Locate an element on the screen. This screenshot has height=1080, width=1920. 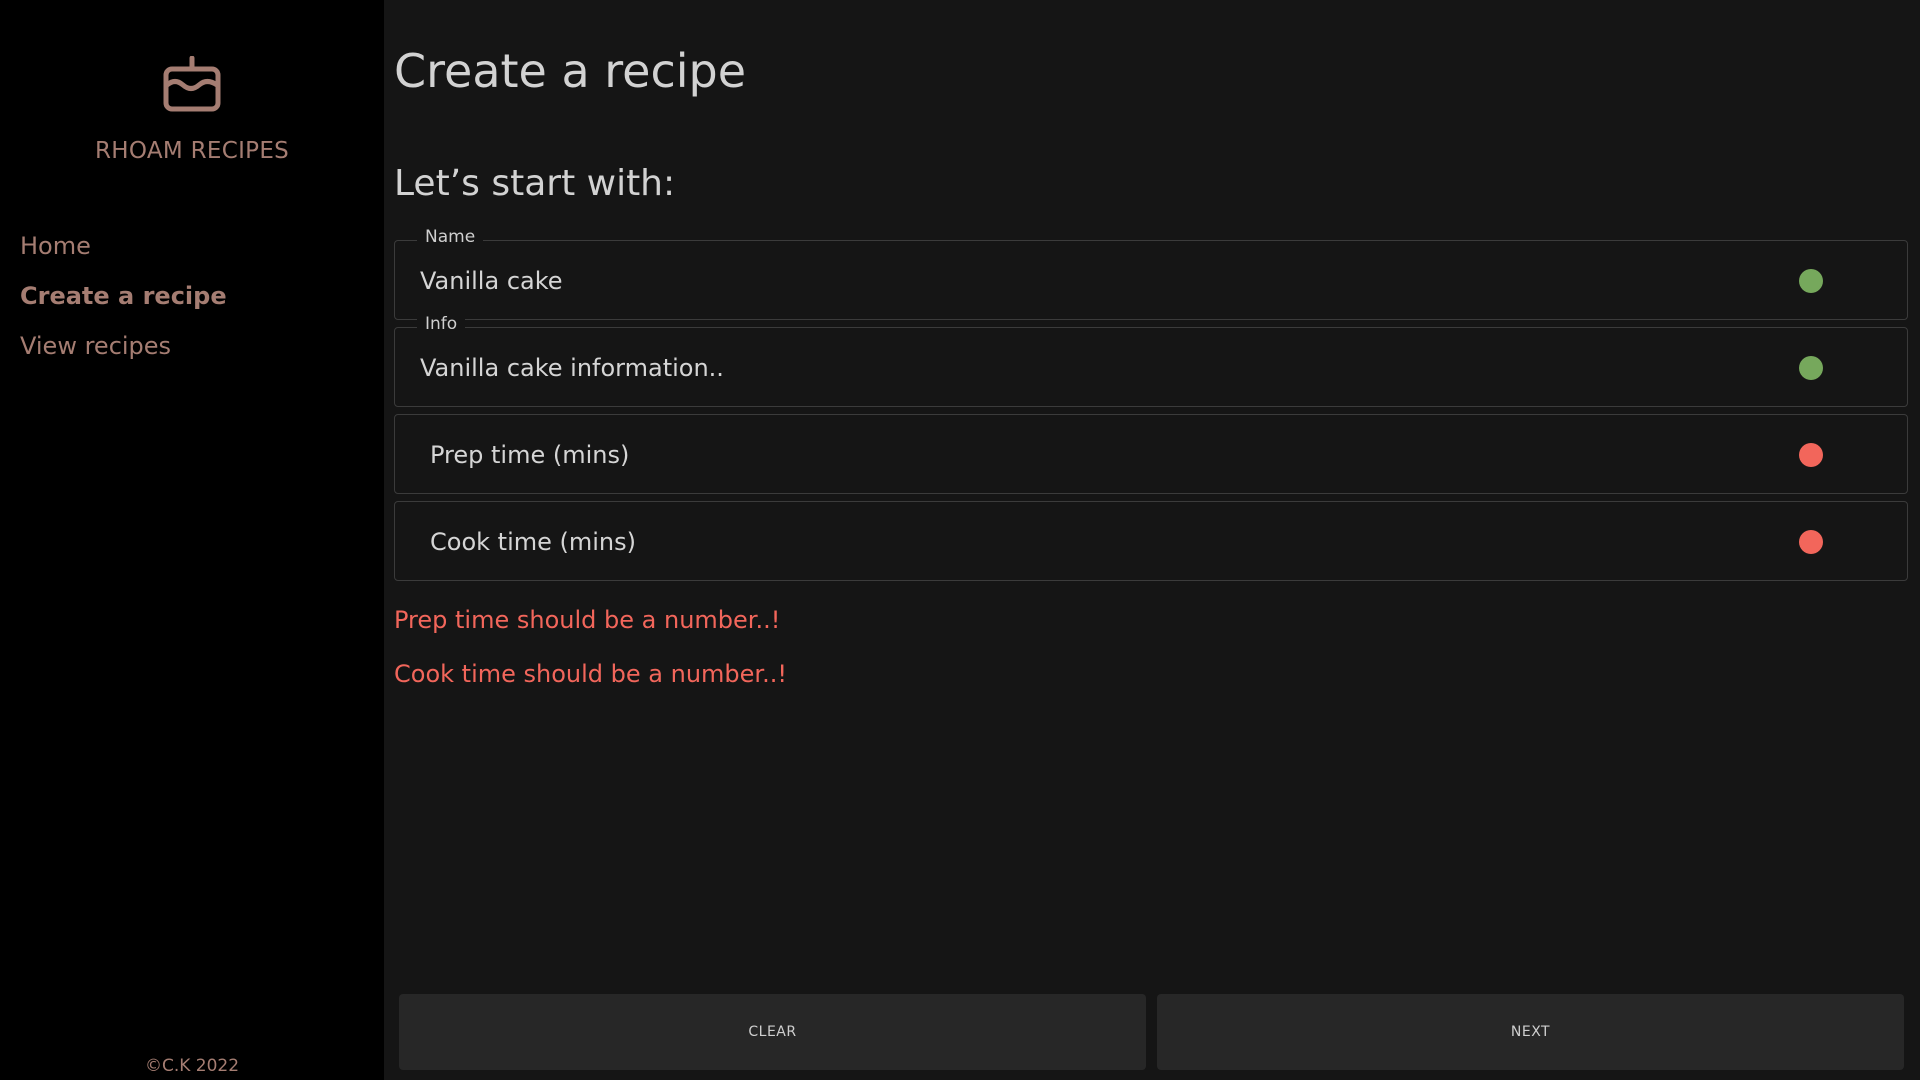
cook-time-field: Cook time (mins) is located at coordinates (1151, 541).